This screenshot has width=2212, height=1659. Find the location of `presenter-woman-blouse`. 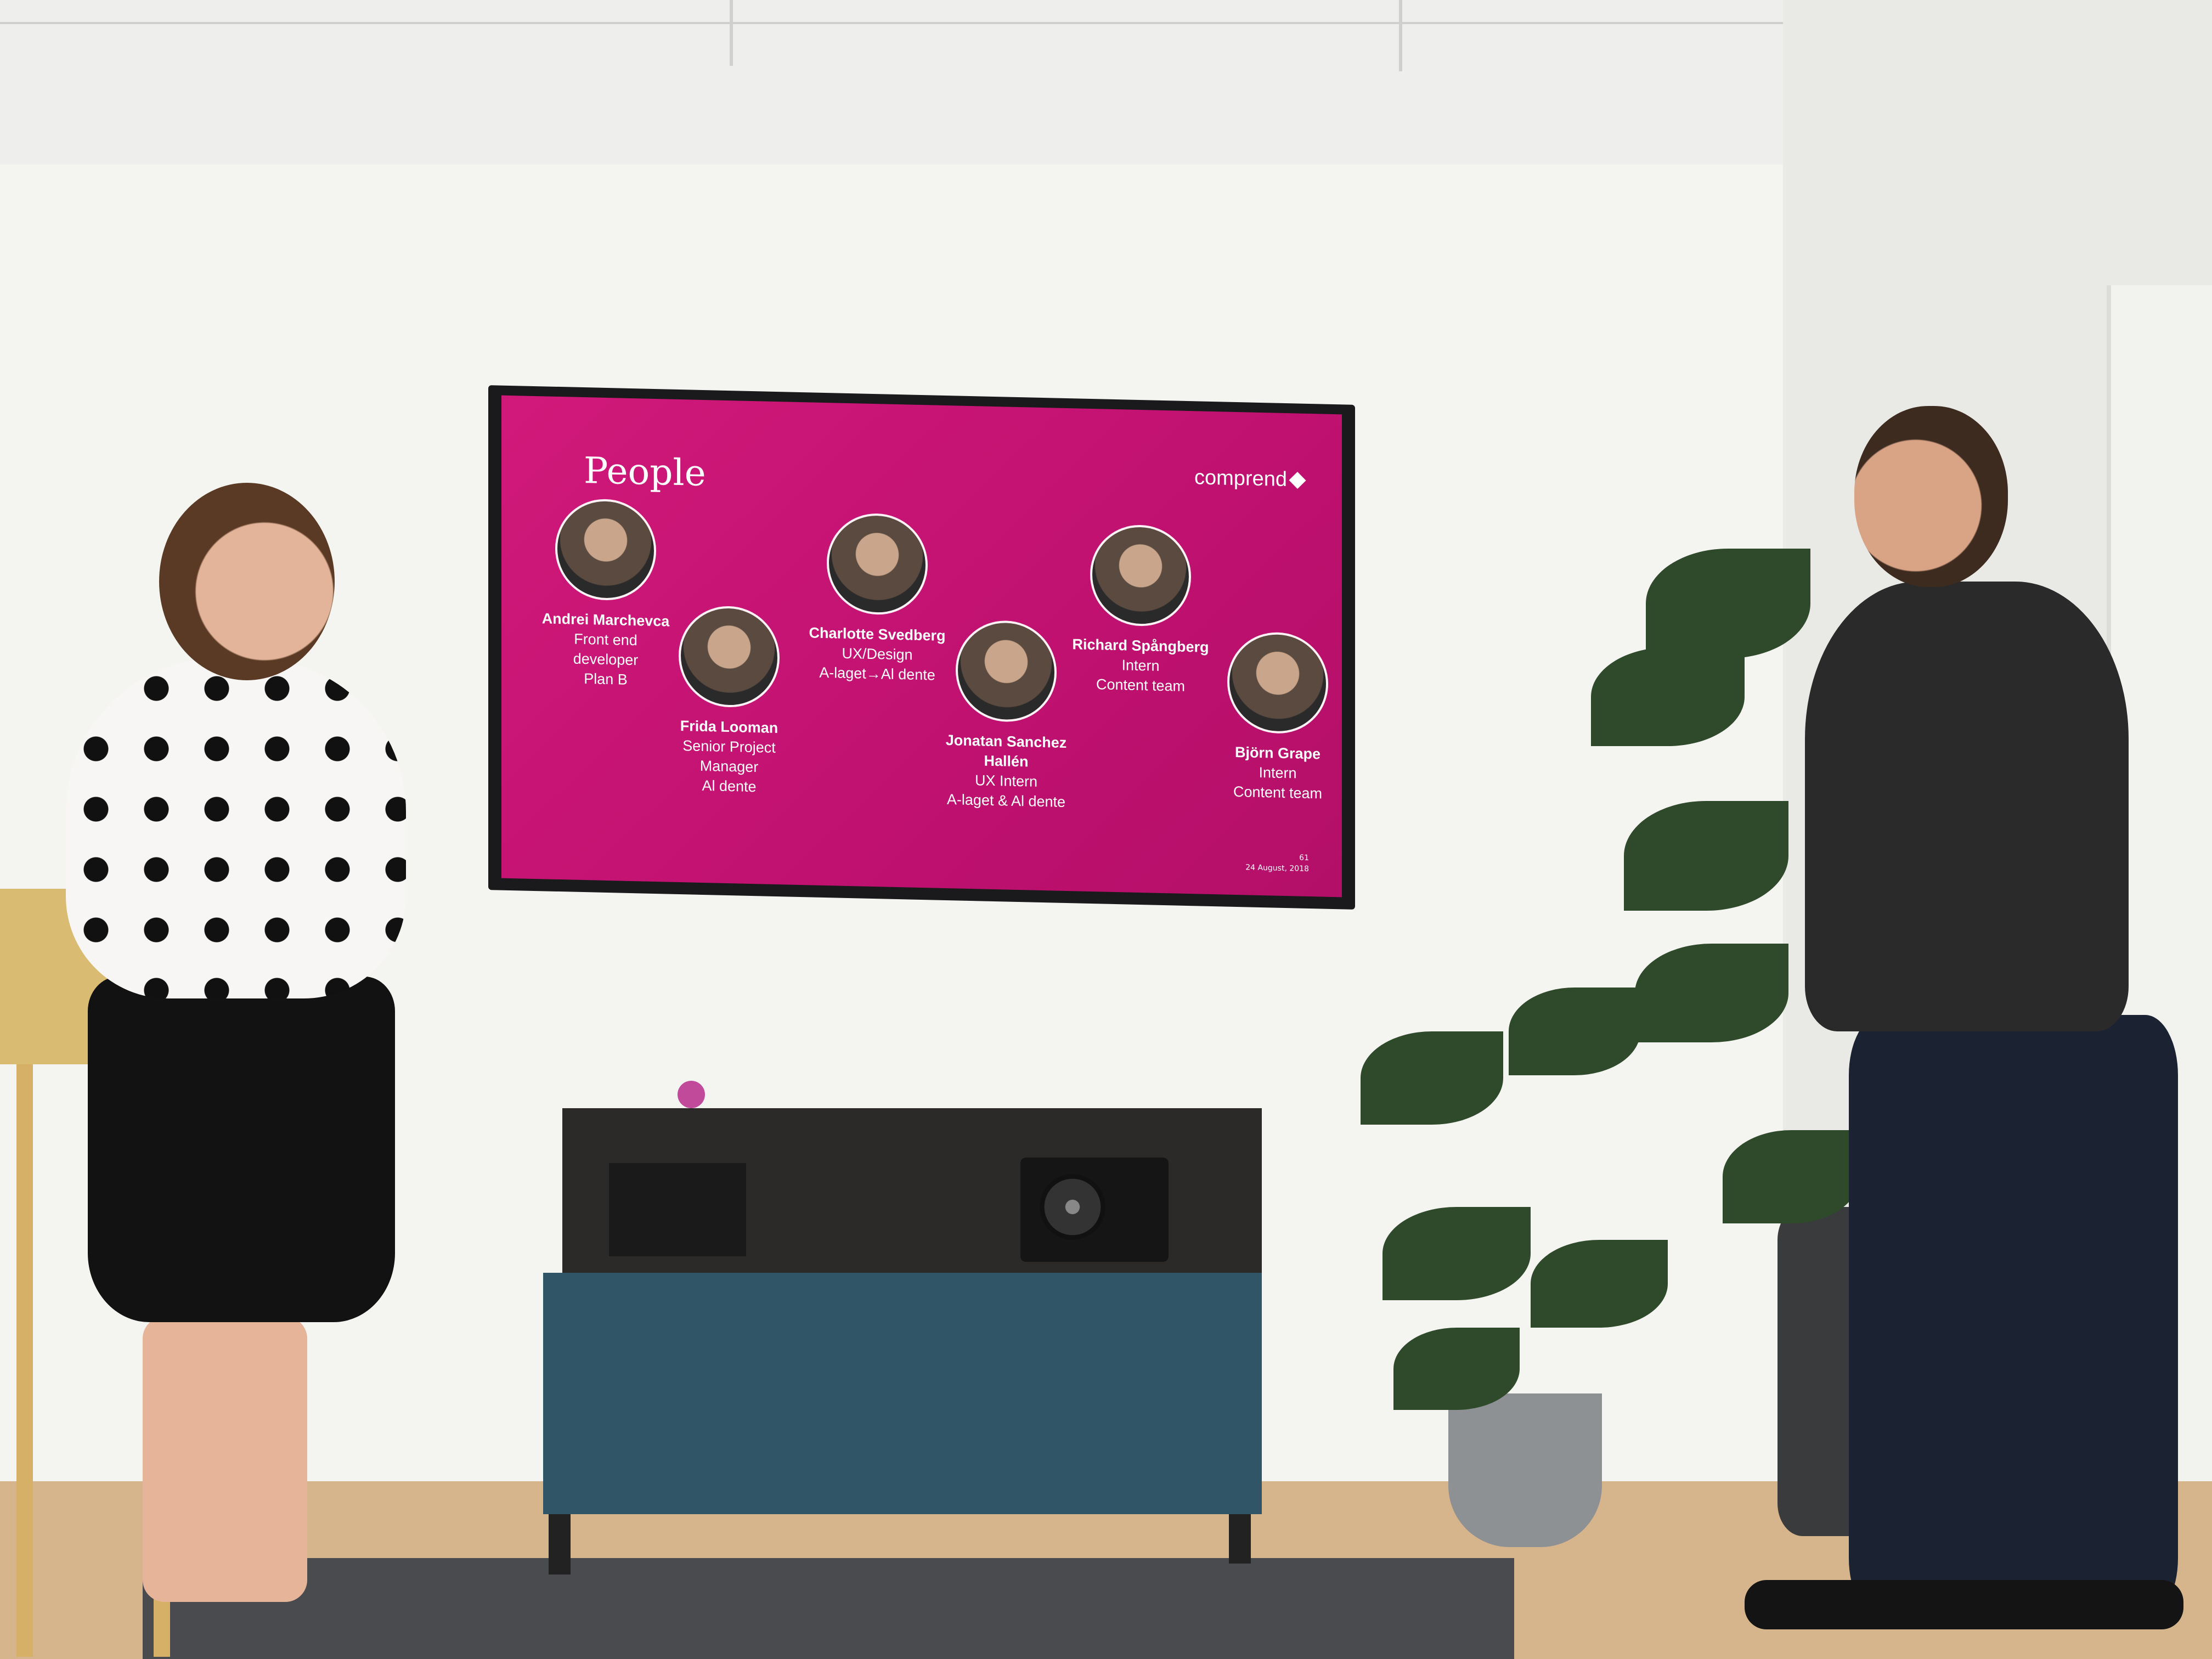

presenter-woman-blouse is located at coordinates (236, 828).